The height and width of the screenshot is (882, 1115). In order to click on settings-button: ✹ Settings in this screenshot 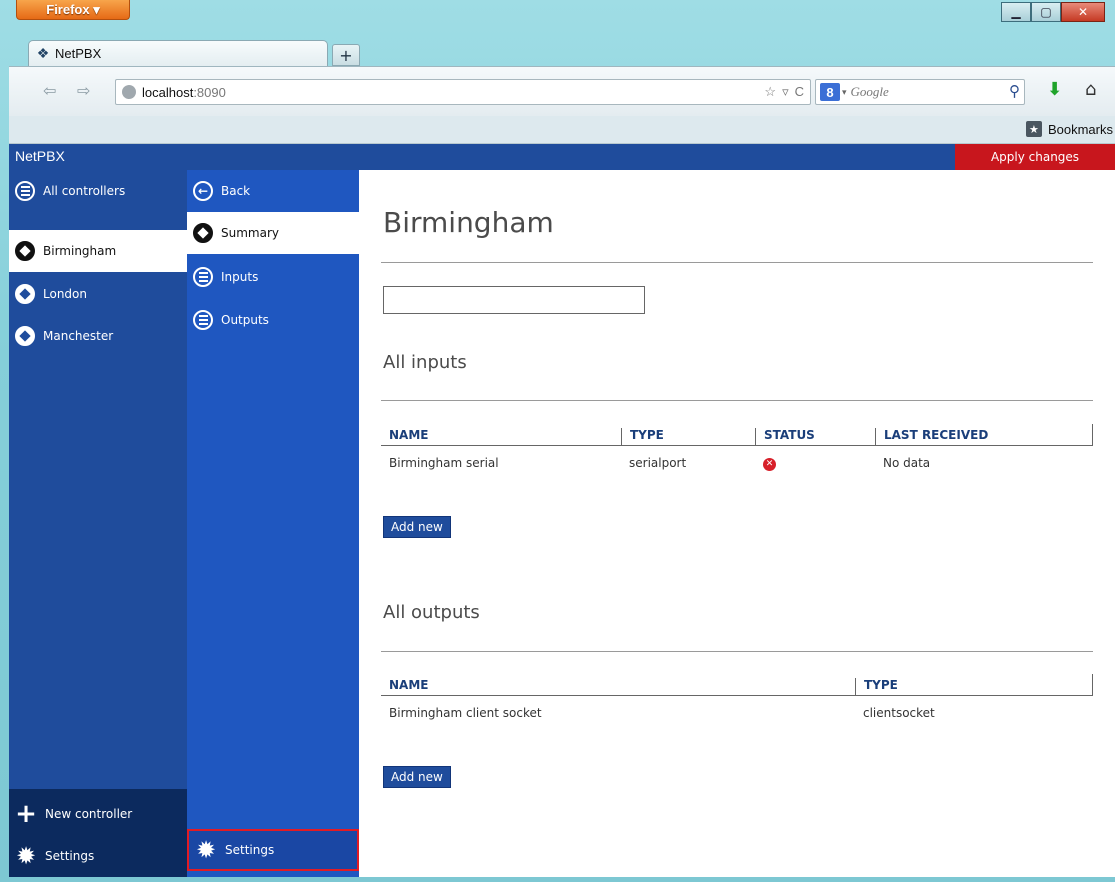, I will do `click(98, 856)`.